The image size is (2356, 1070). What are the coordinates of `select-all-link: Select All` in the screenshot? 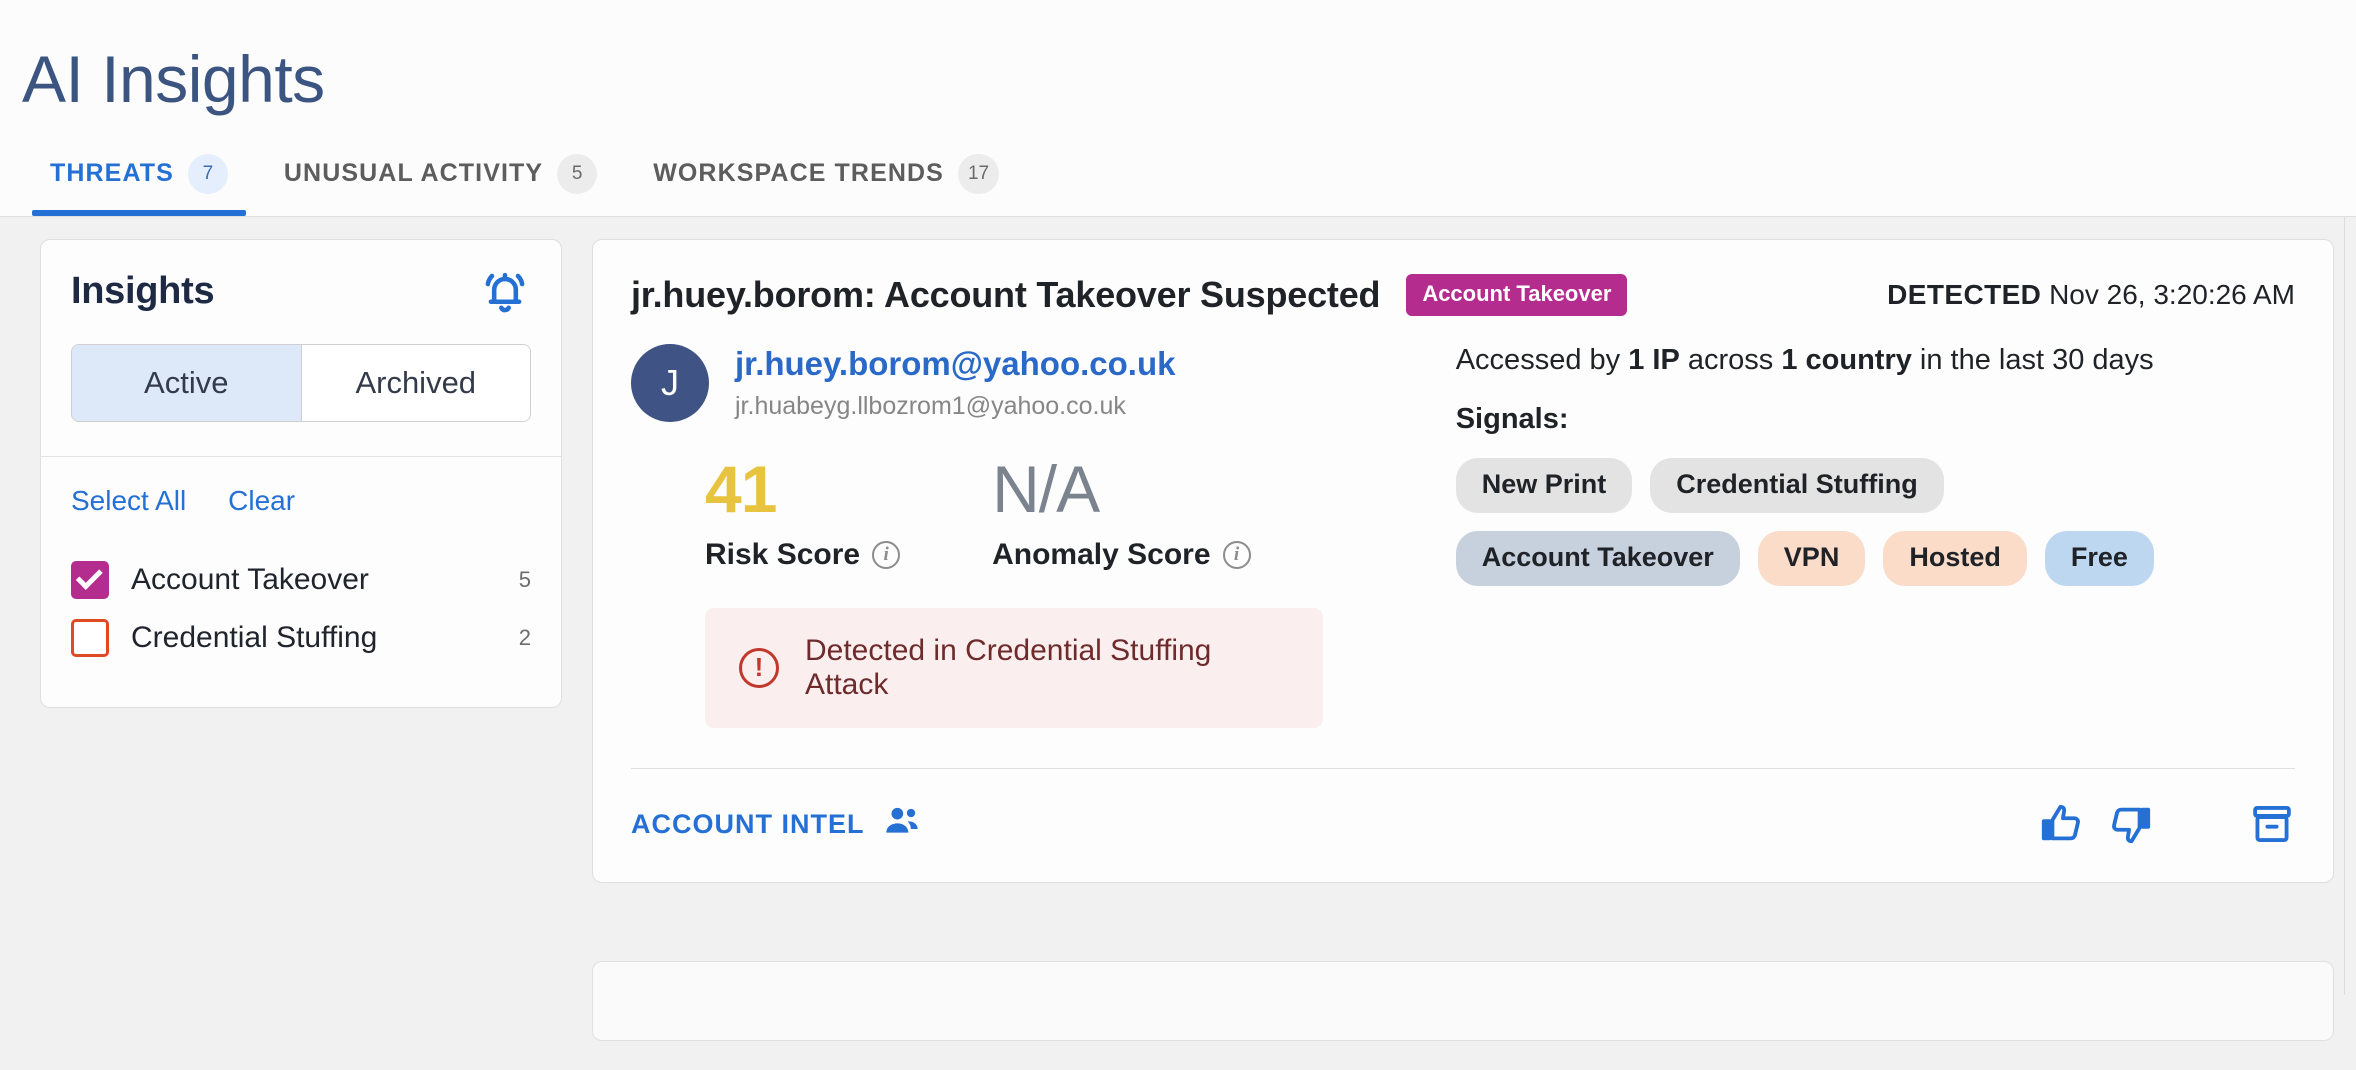 It's located at (128, 501).